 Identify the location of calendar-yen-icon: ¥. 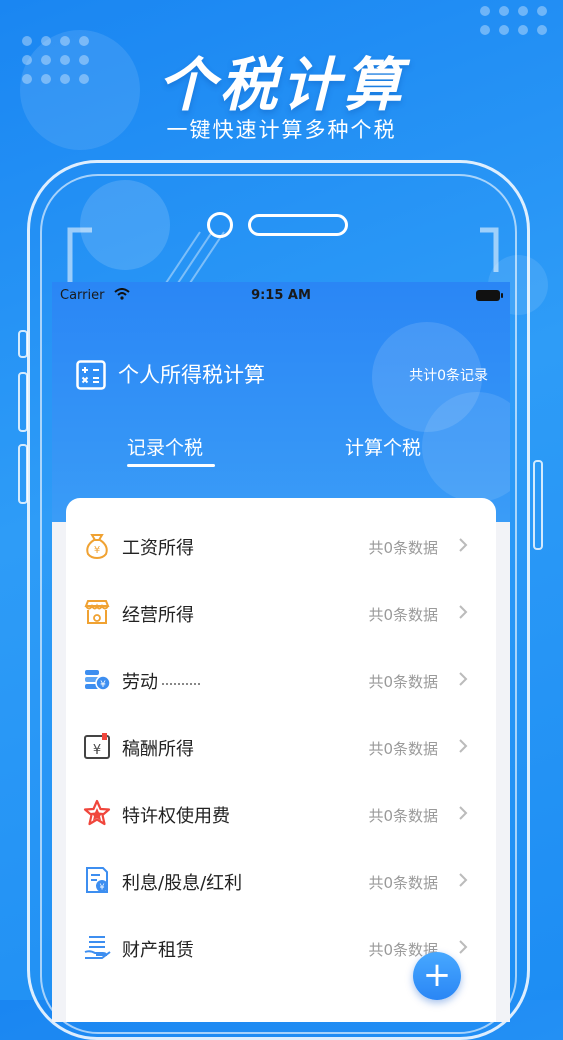
(97, 746).